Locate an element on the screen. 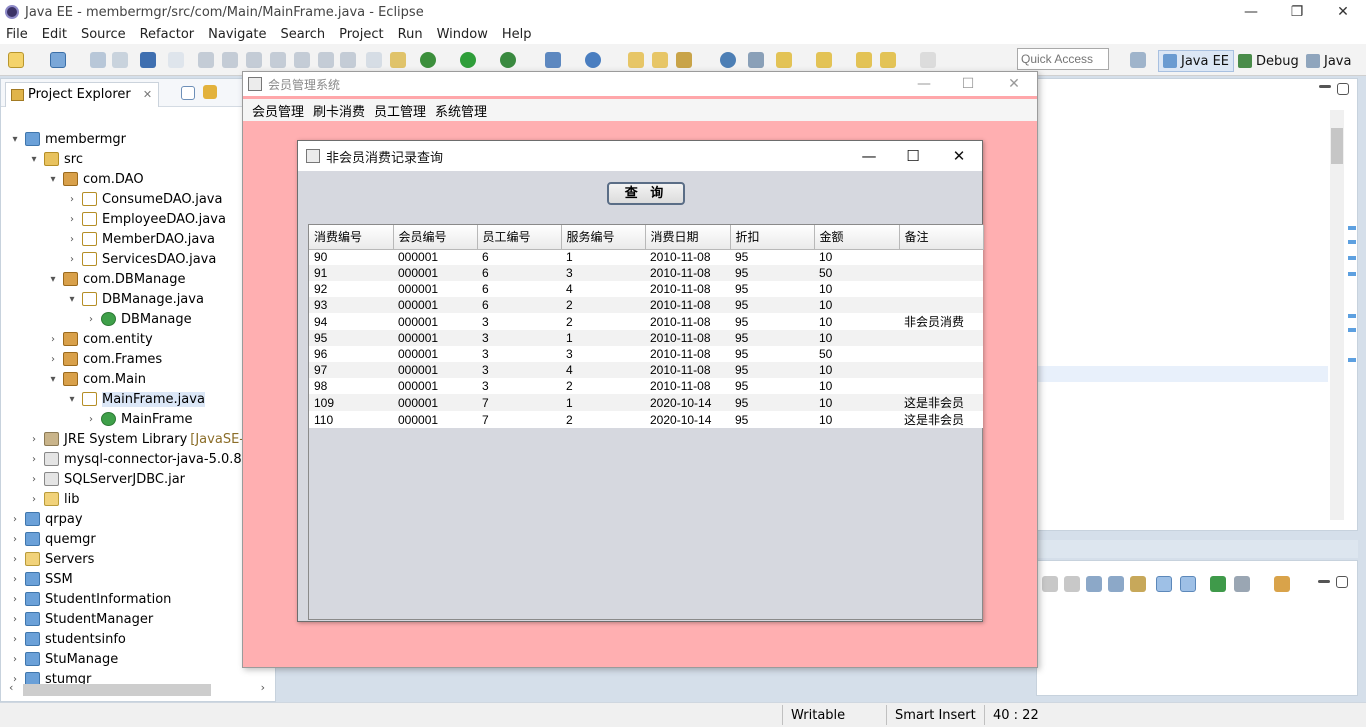 This screenshot has height=727, width=1366. minimize-view-icon is located at coordinates (1324, 581).